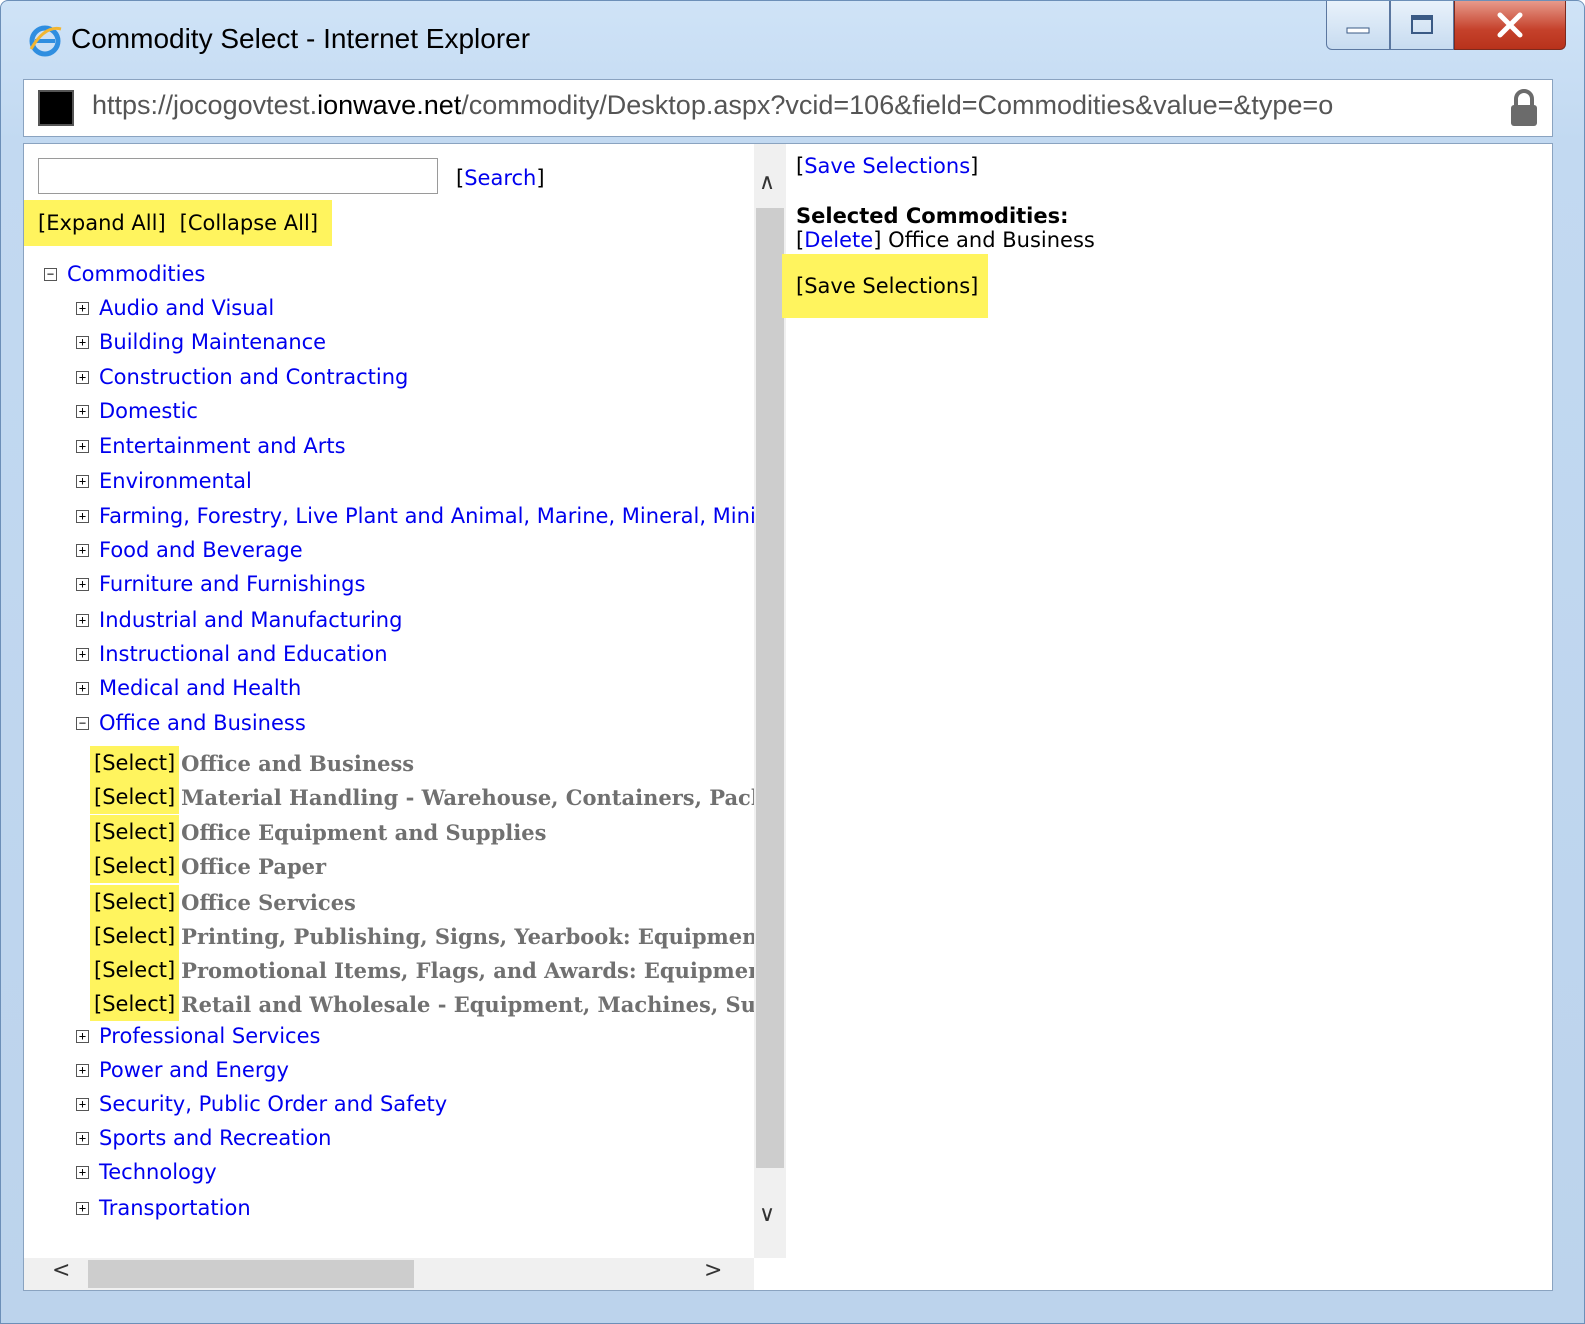  Describe the element at coordinates (301, 38) in the screenshot. I see `window-title: Commodity Select - Internet Explorer` at that location.